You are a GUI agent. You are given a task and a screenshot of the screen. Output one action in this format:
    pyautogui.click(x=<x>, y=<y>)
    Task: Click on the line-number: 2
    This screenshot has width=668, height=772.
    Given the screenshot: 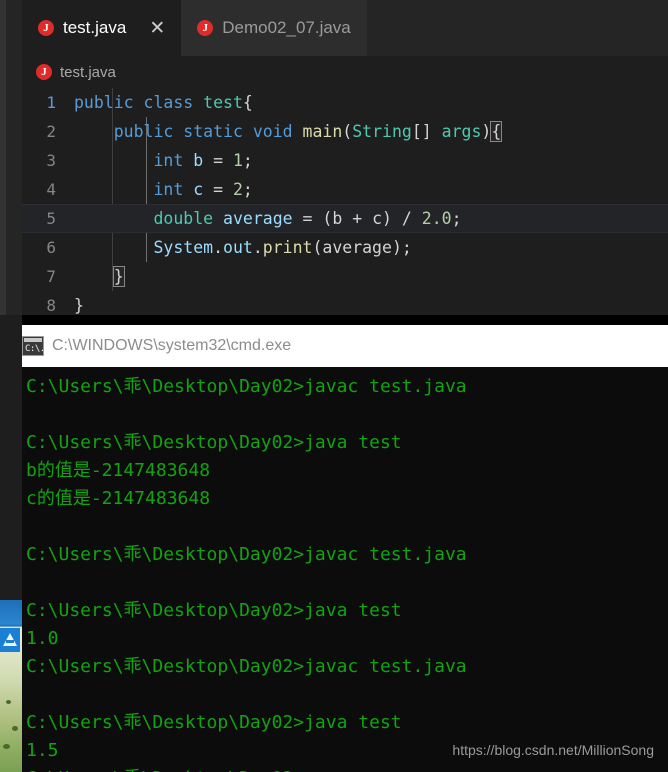 What is the action you would take?
    pyautogui.click(x=51, y=131)
    